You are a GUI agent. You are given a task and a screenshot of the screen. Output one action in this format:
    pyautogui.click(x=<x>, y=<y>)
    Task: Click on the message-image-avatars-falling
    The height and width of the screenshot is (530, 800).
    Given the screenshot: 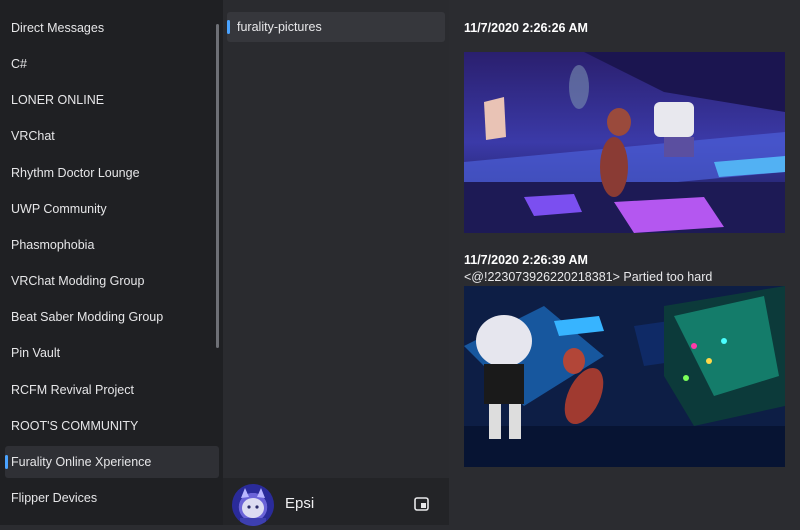 What is the action you would take?
    pyautogui.click(x=624, y=376)
    